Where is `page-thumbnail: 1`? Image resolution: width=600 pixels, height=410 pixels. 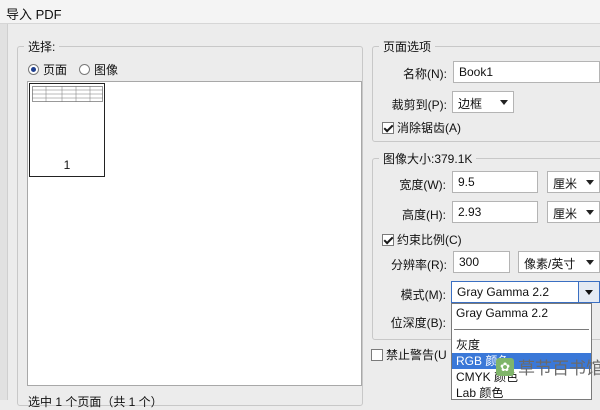
page-thumbnail: 1 is located at coordinates (67, 130).